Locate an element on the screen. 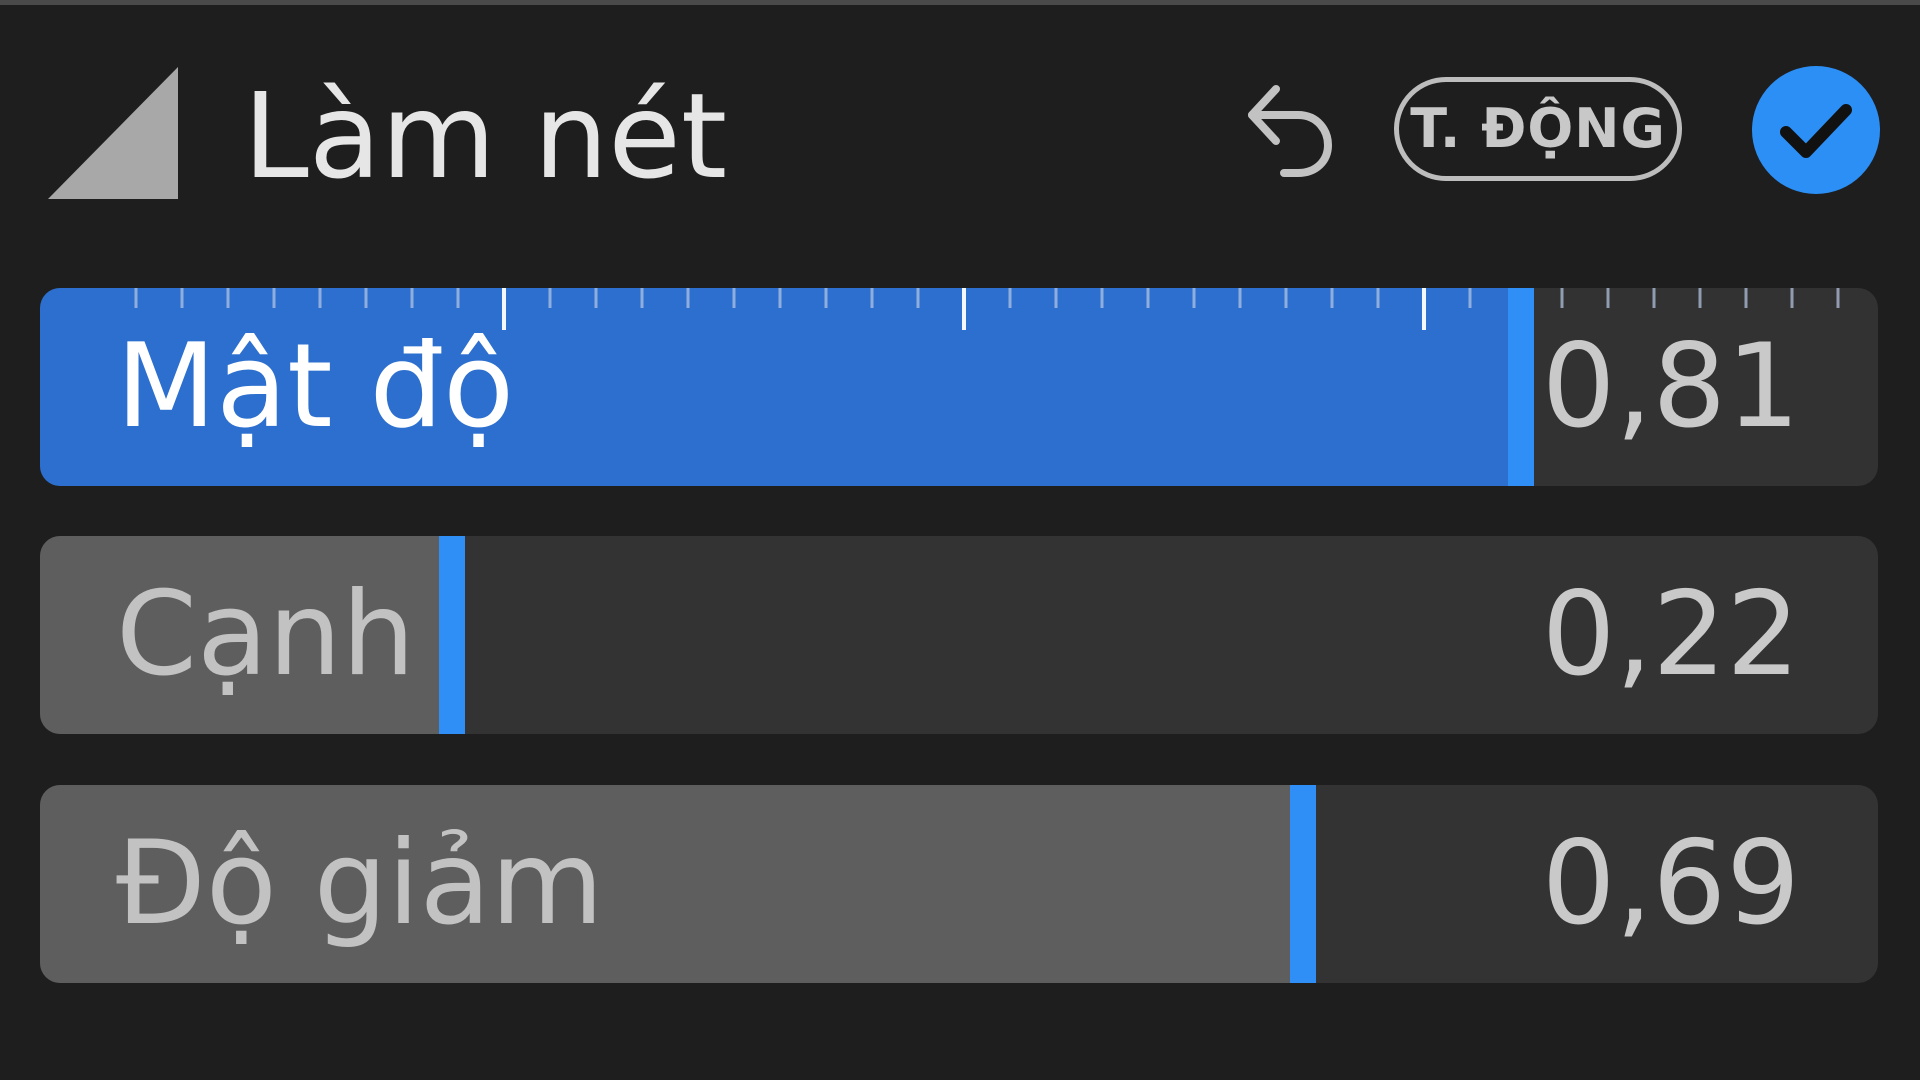 The height and width of the screenshot is (1080, 1920). disclosure-triangle-icon is located at coordinates (113, 133).